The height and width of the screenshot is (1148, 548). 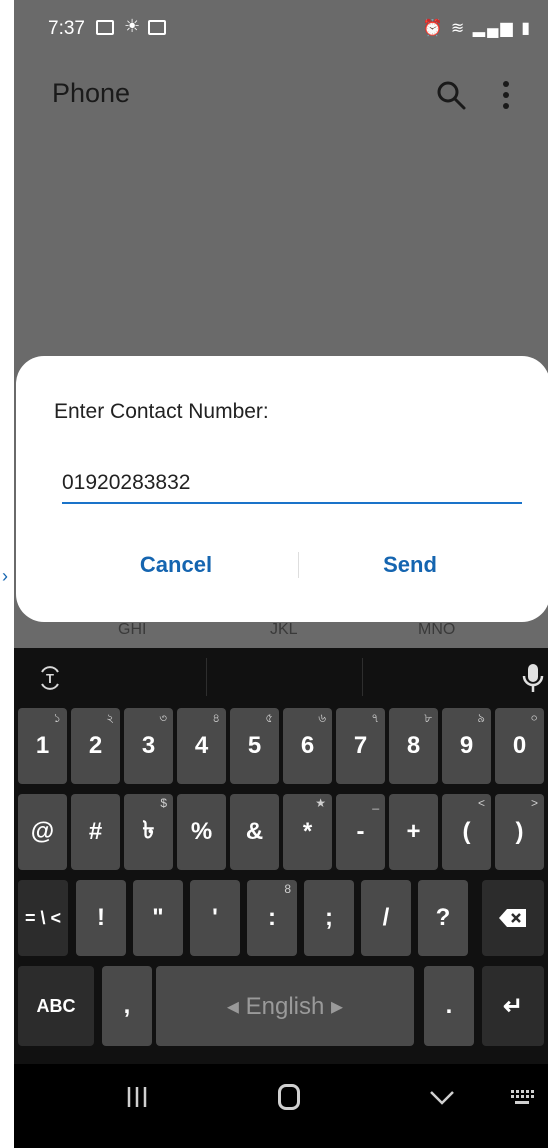 I want to click on period-key: ., so click(x=449, y=1006).